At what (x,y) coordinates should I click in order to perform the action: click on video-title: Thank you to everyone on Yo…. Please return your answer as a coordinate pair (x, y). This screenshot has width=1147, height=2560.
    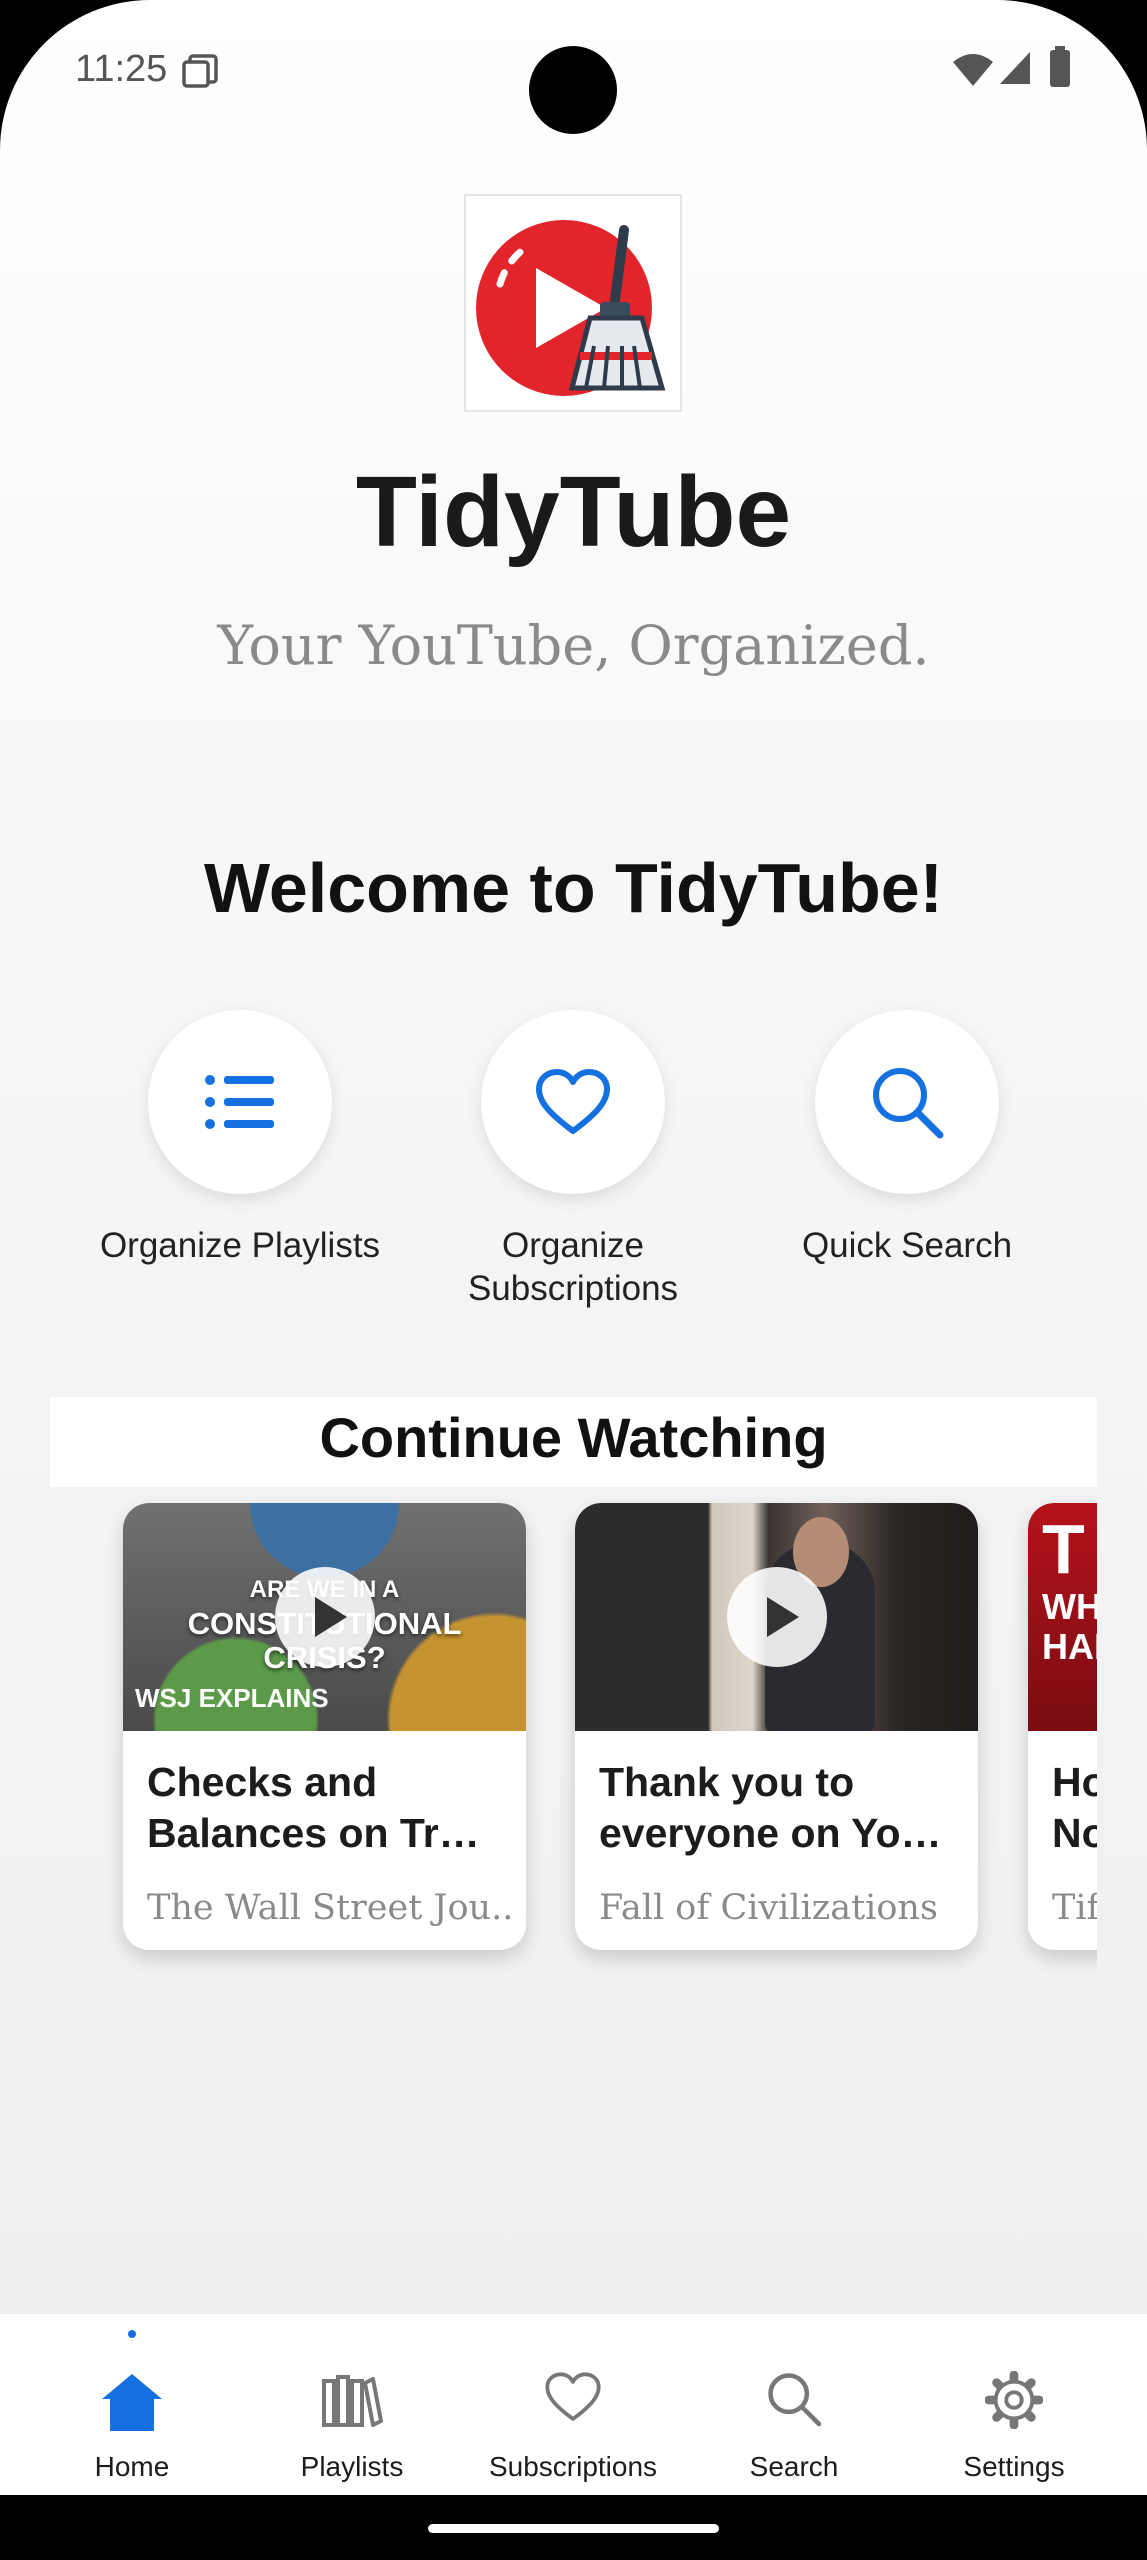
    Looking at the image, I should click on (770, 1807).